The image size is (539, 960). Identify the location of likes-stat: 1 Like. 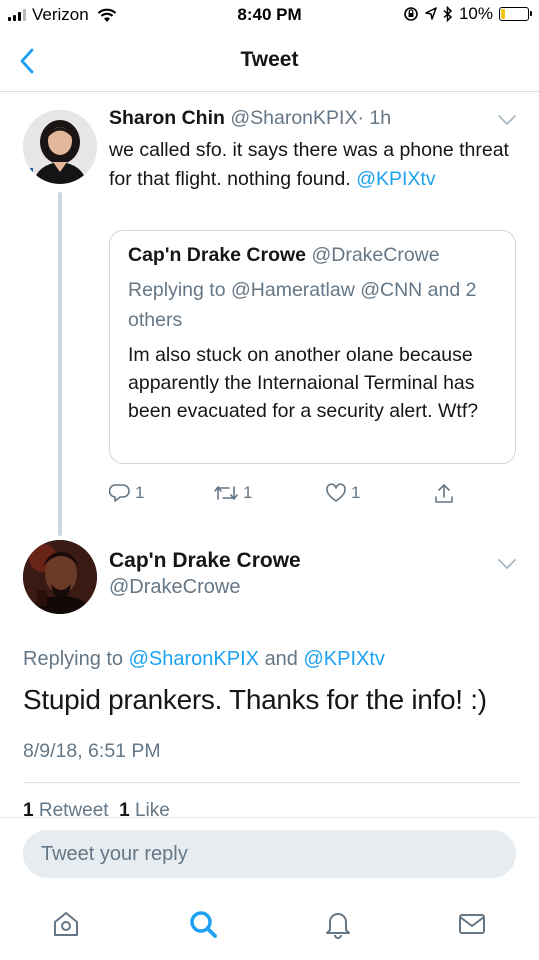
(144, 808).